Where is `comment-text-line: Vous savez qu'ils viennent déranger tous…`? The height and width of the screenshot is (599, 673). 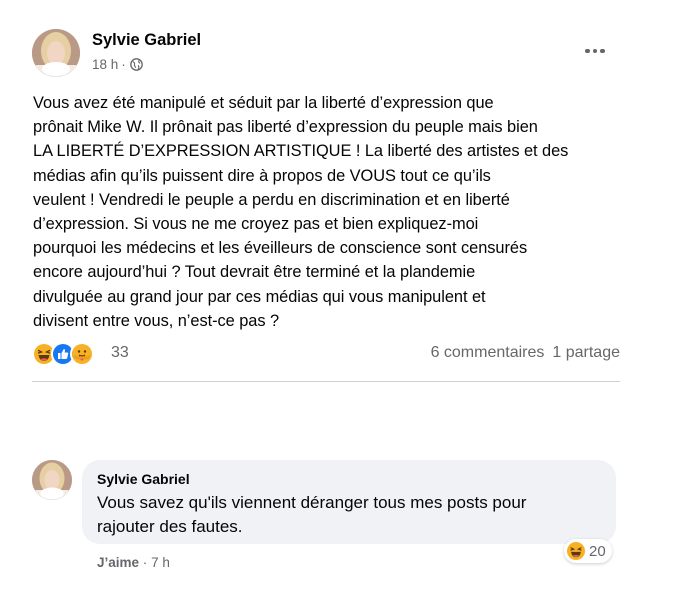
comment-text-line: Vous savez qu'ils viennent déranger tous… is located at coordinates (312, 502).